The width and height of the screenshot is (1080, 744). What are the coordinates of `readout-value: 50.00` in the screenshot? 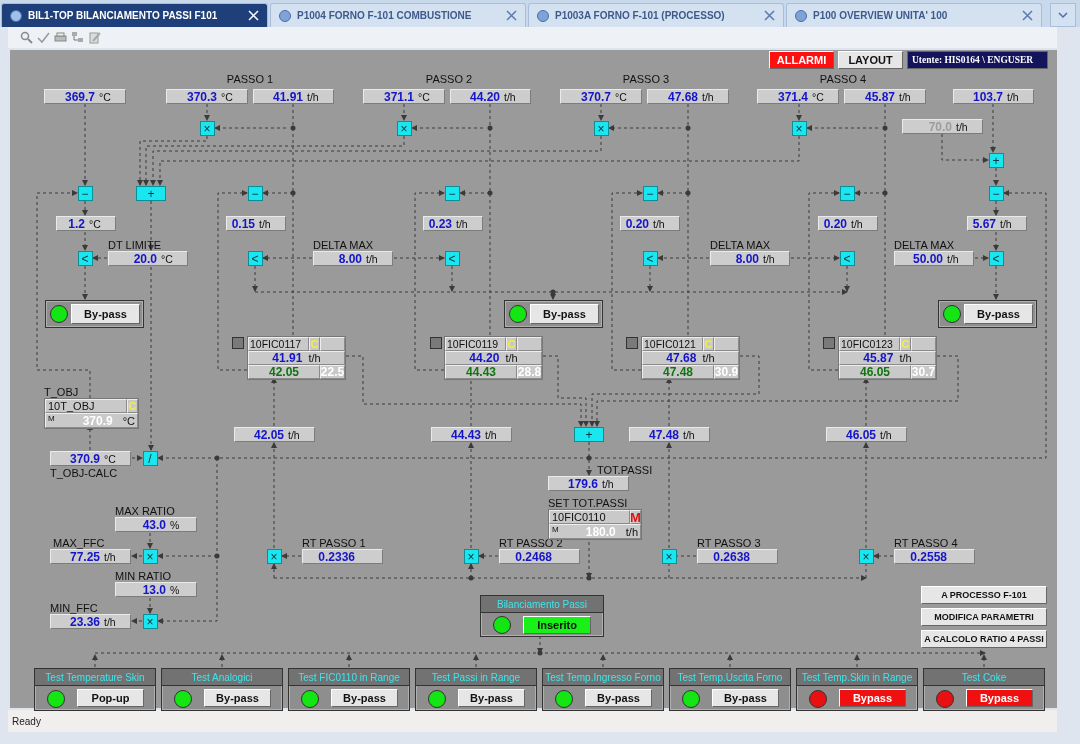 It's located at (927, 258).